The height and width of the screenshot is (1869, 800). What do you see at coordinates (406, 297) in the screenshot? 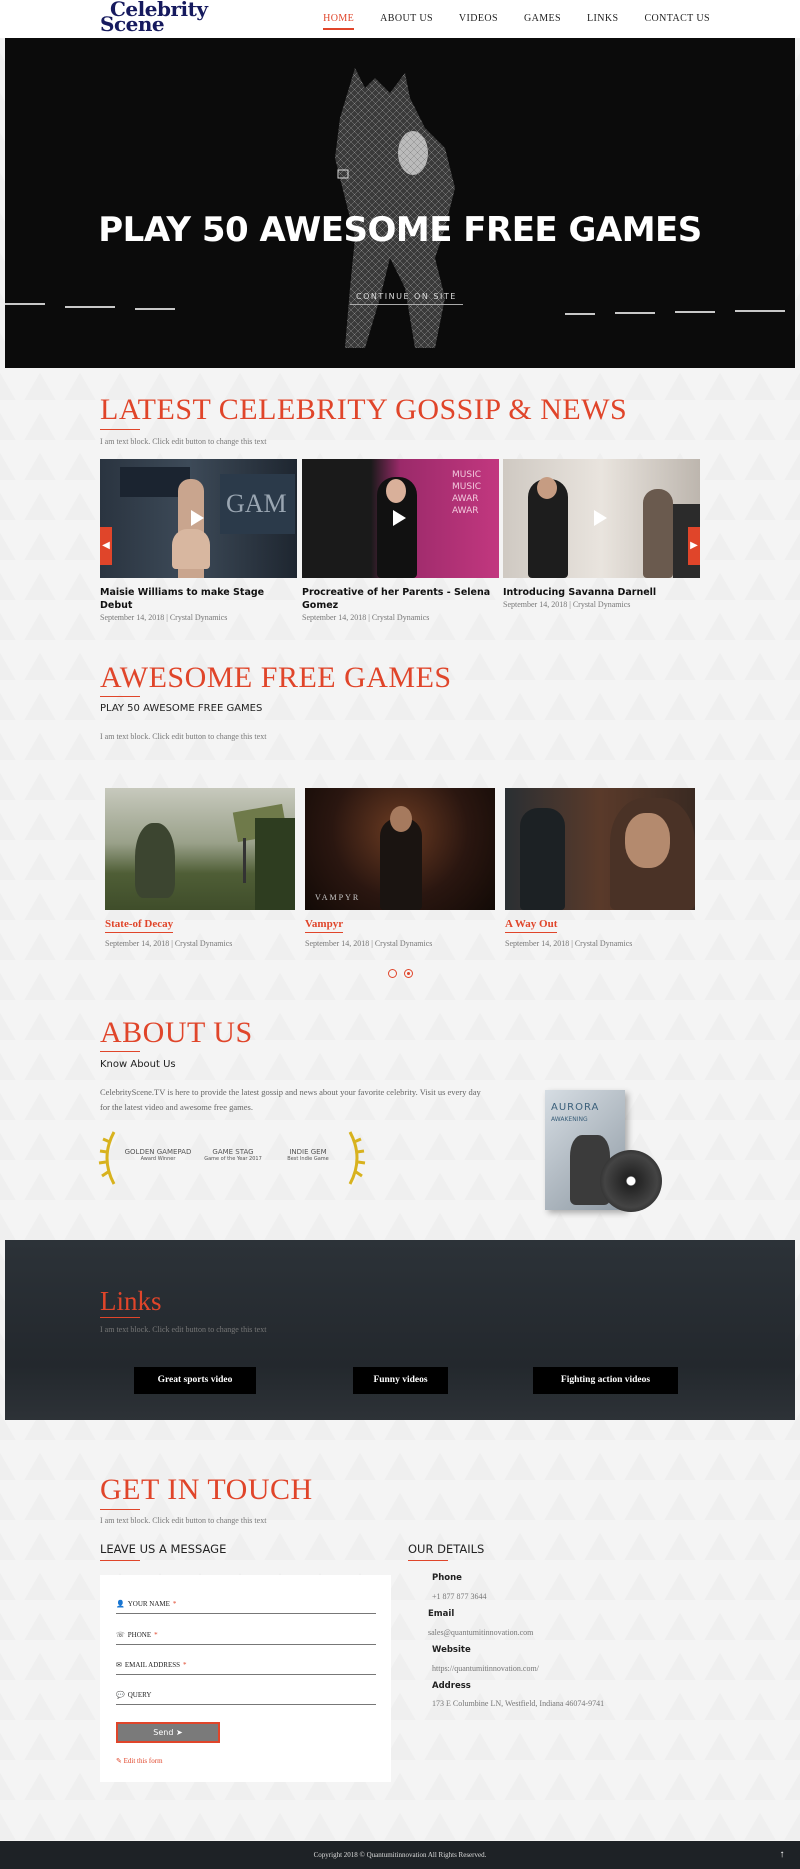
I see `continue-on-site-button: CONTINUE ON SITE` at bounding box center [406, 297].